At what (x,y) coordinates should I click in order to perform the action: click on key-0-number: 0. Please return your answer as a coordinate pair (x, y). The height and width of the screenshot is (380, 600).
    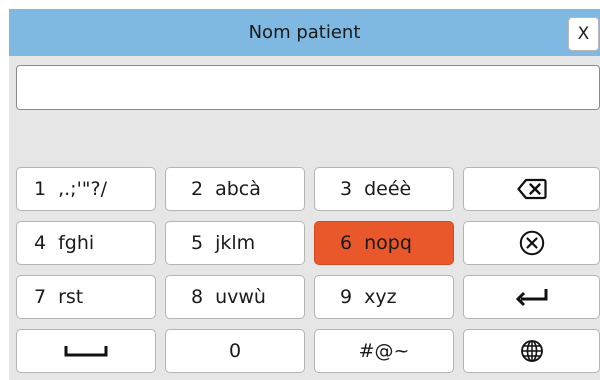
    Looking at the image, I should click on (235, 351).